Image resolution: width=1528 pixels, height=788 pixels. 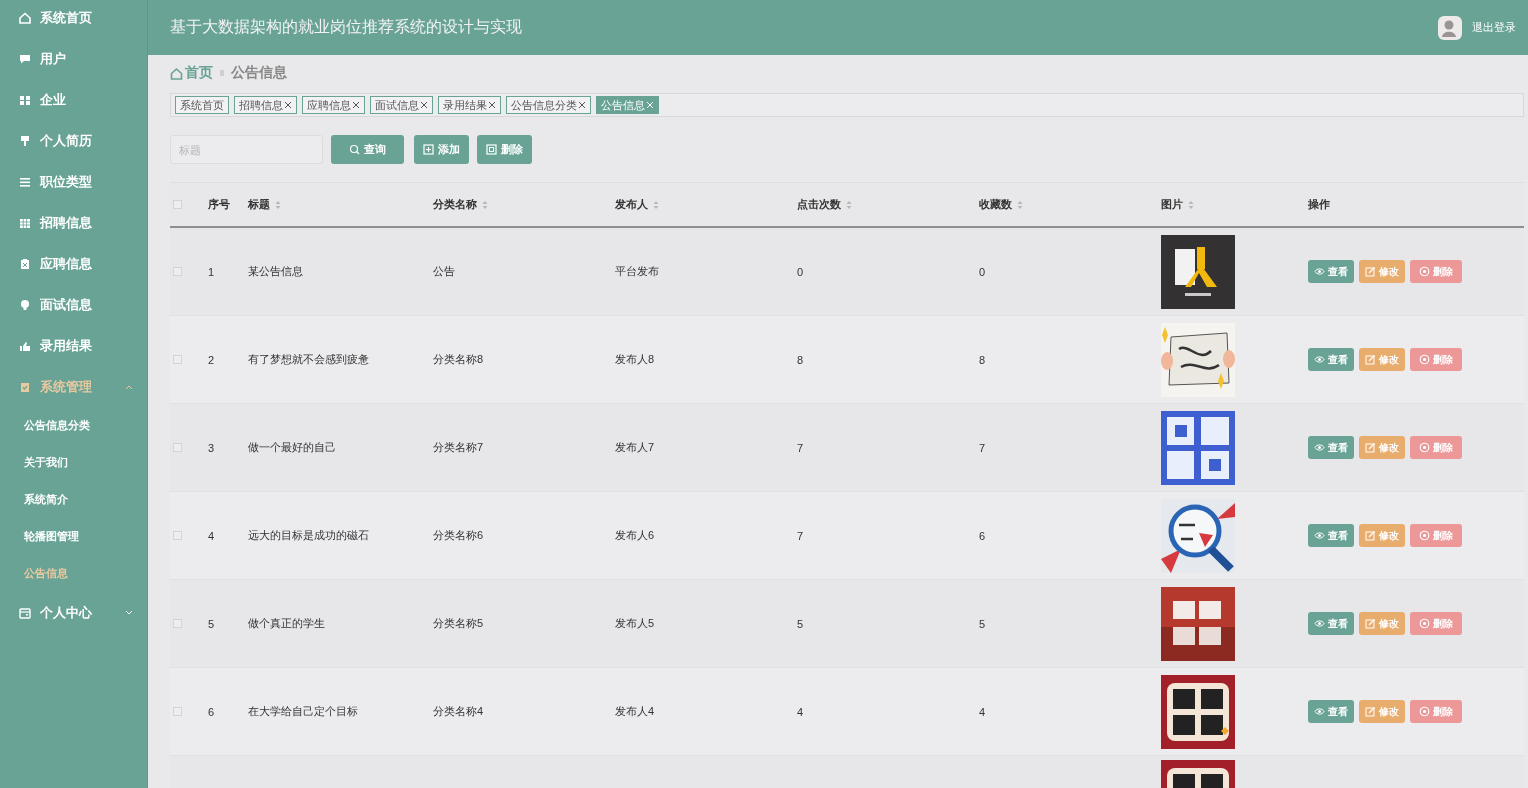 What do you see at coordinates (264, 204) in the screenshot?
I see `column-header: 标题` at bounding box center [264, 204].